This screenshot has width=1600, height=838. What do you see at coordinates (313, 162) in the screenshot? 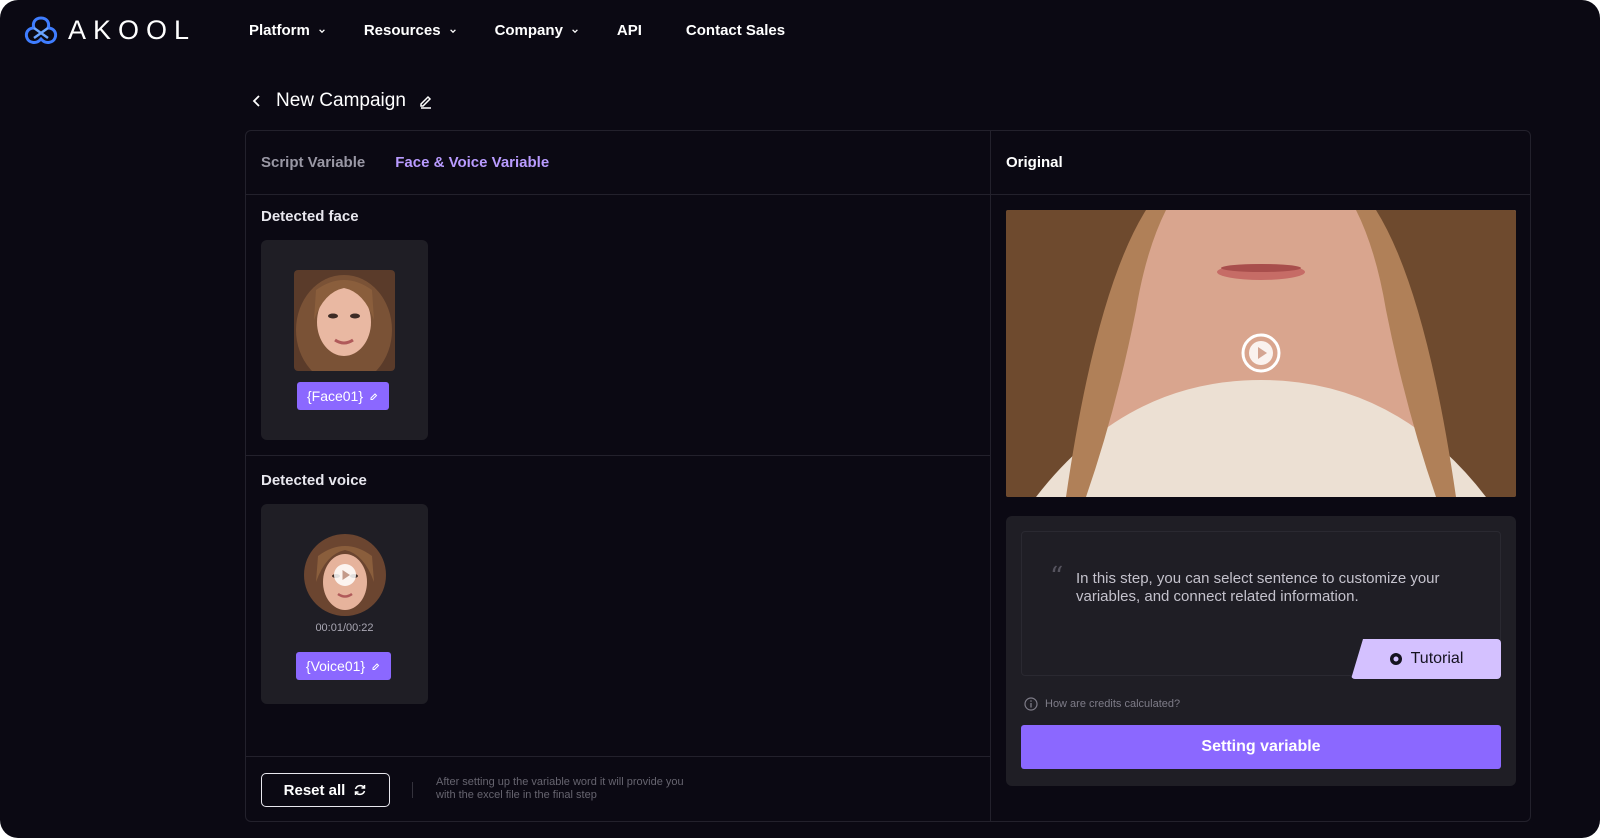
I see `tab-script-variable: Script Variable` at bounding box center [313, 162].